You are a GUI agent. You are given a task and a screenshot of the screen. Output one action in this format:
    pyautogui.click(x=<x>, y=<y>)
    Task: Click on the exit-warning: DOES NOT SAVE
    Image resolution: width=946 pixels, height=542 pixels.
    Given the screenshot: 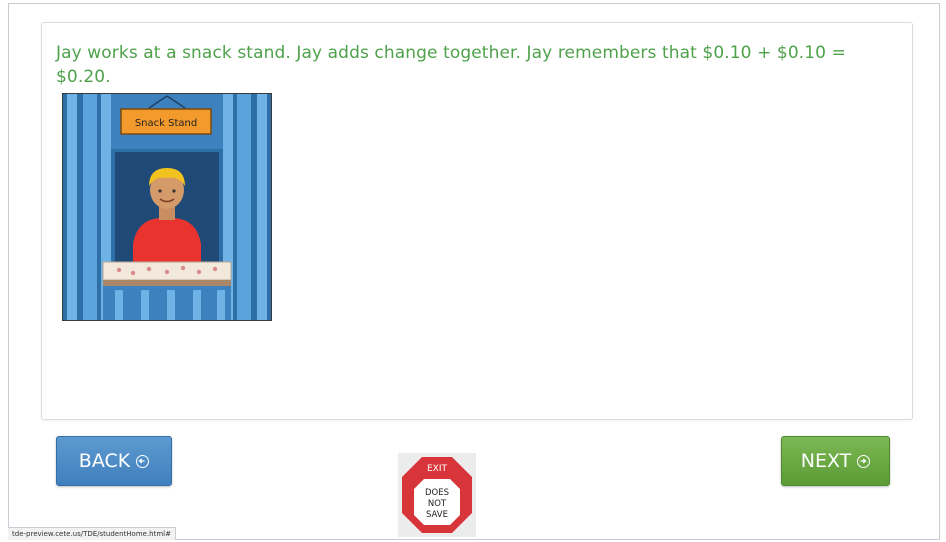 What is the action you would take?
    pyautogui.click(x=437, y=504)
    